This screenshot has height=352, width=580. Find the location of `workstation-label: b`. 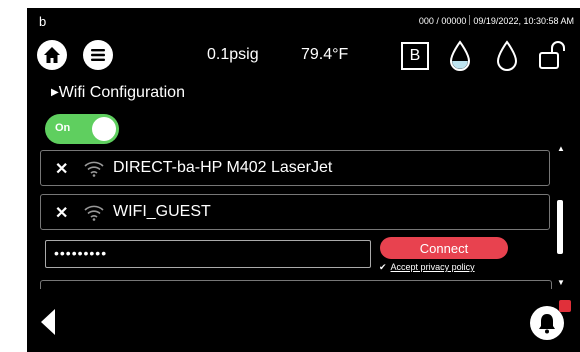

workstation-label: b is located at coordinates (43, 21).